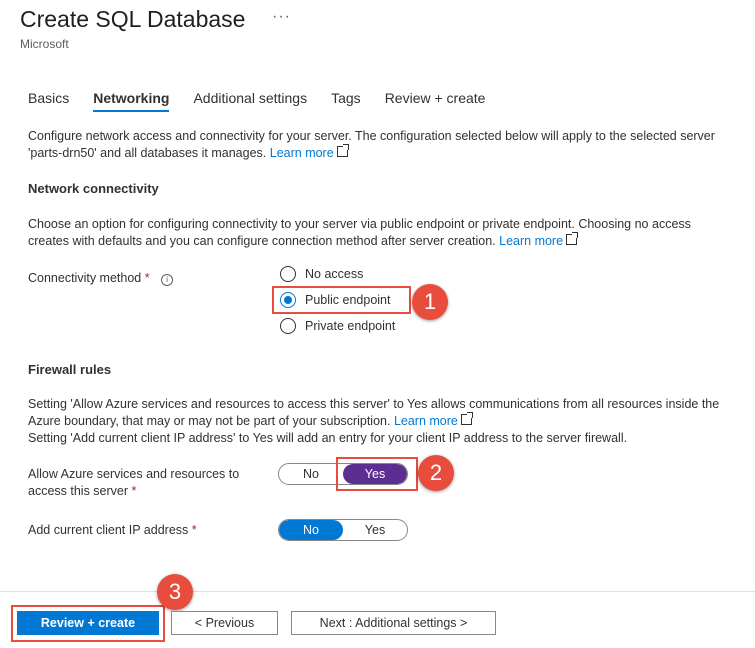 The height and width of the screenshot is (648, 755). I want to click on tab-networking: Networking, so click(131, 101).